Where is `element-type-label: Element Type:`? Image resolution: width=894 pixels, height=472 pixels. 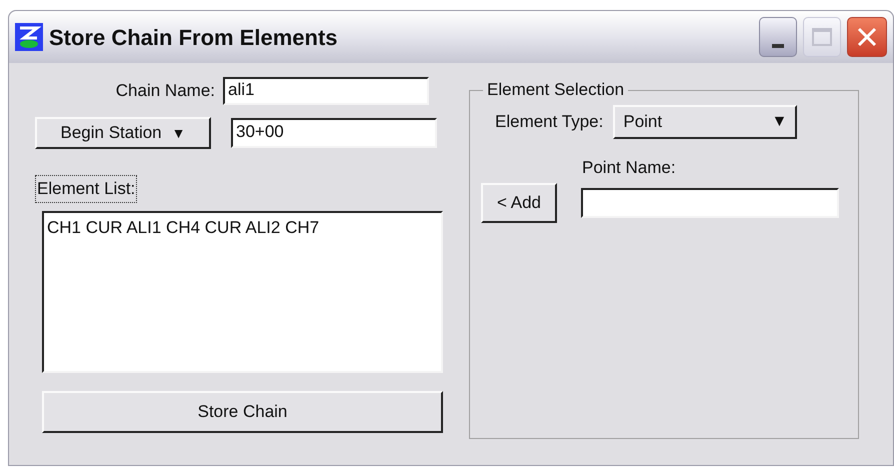
element-type-label: Element Type: is located at coordinates (549, 122).